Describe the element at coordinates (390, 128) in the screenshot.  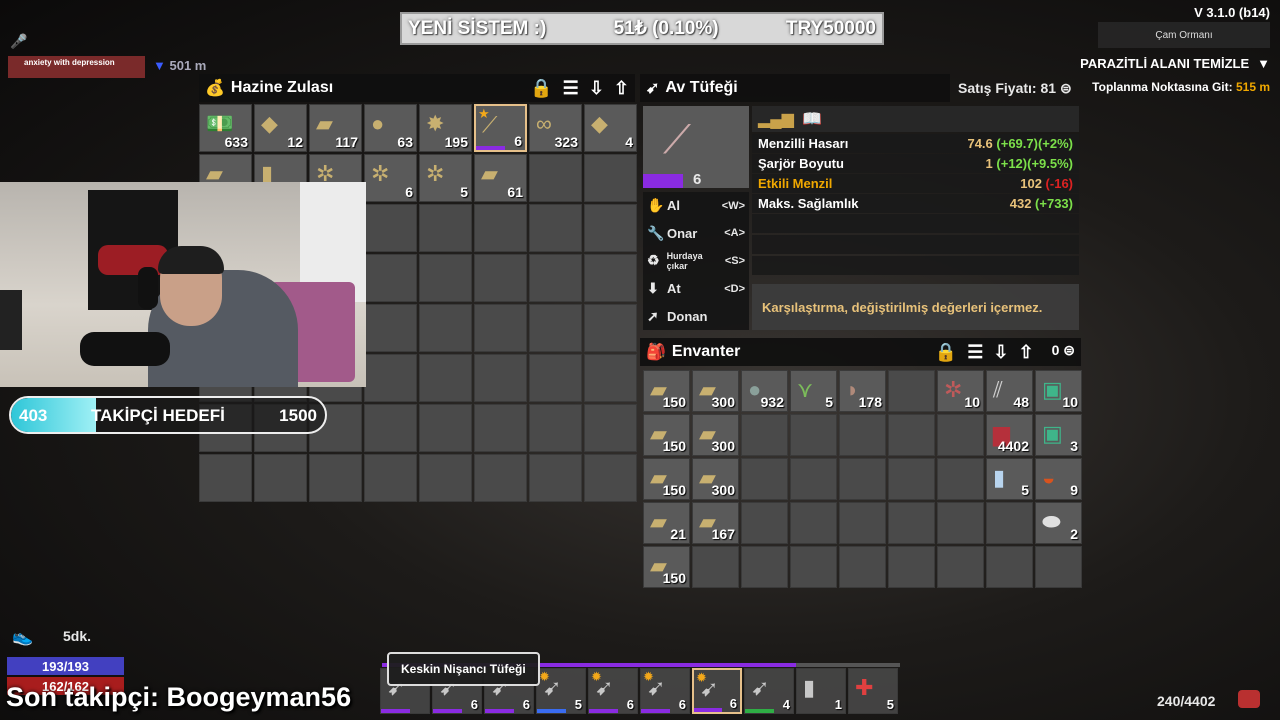
I see `chest-slot: ● 63` at that location.